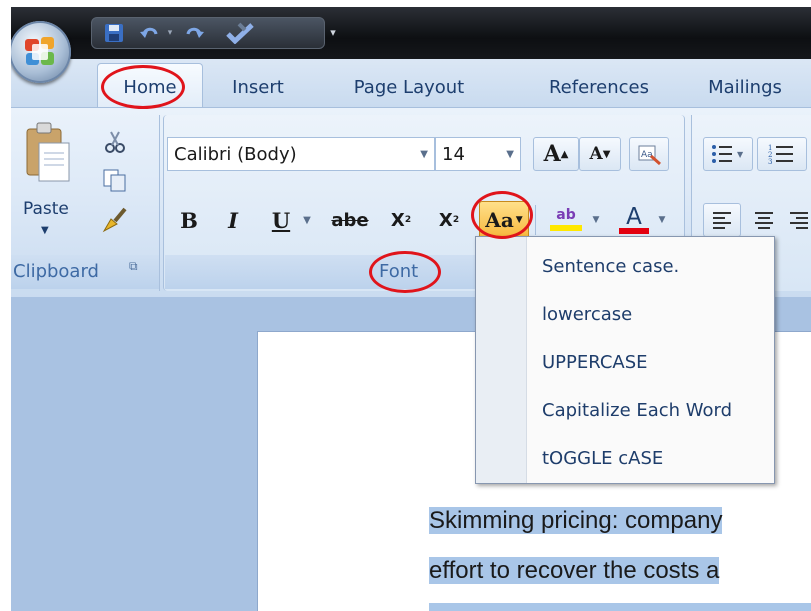 The image size is (811, 611). I want to click on underline-dropdown-icon: ▼, so click(307, 220).